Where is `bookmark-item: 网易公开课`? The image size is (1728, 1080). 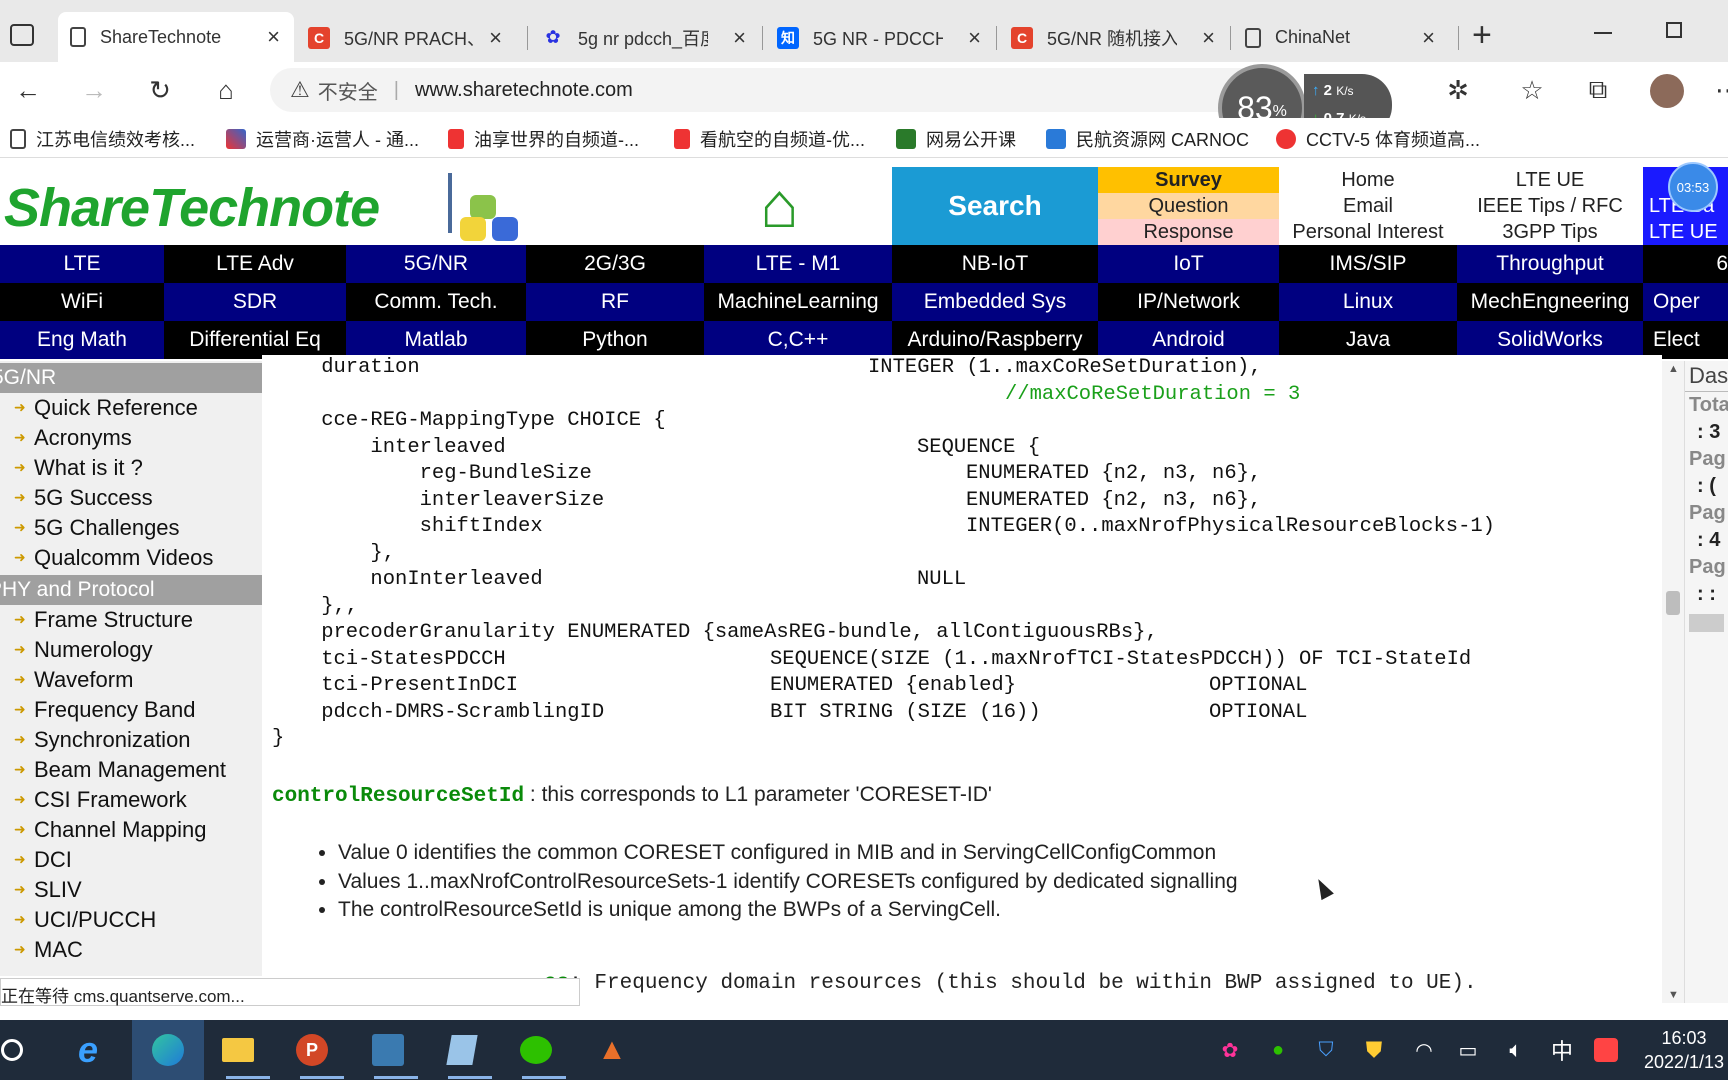 bookmark-item: 网易公开课 is located at coordinates (956, 139).